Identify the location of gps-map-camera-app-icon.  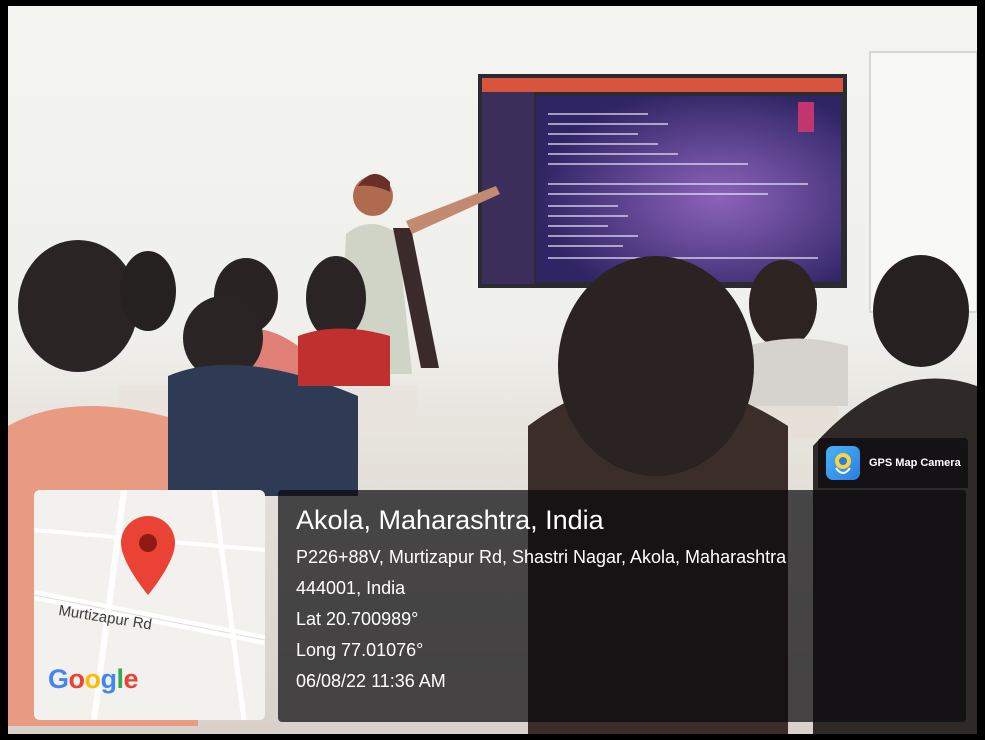
(843, 463).